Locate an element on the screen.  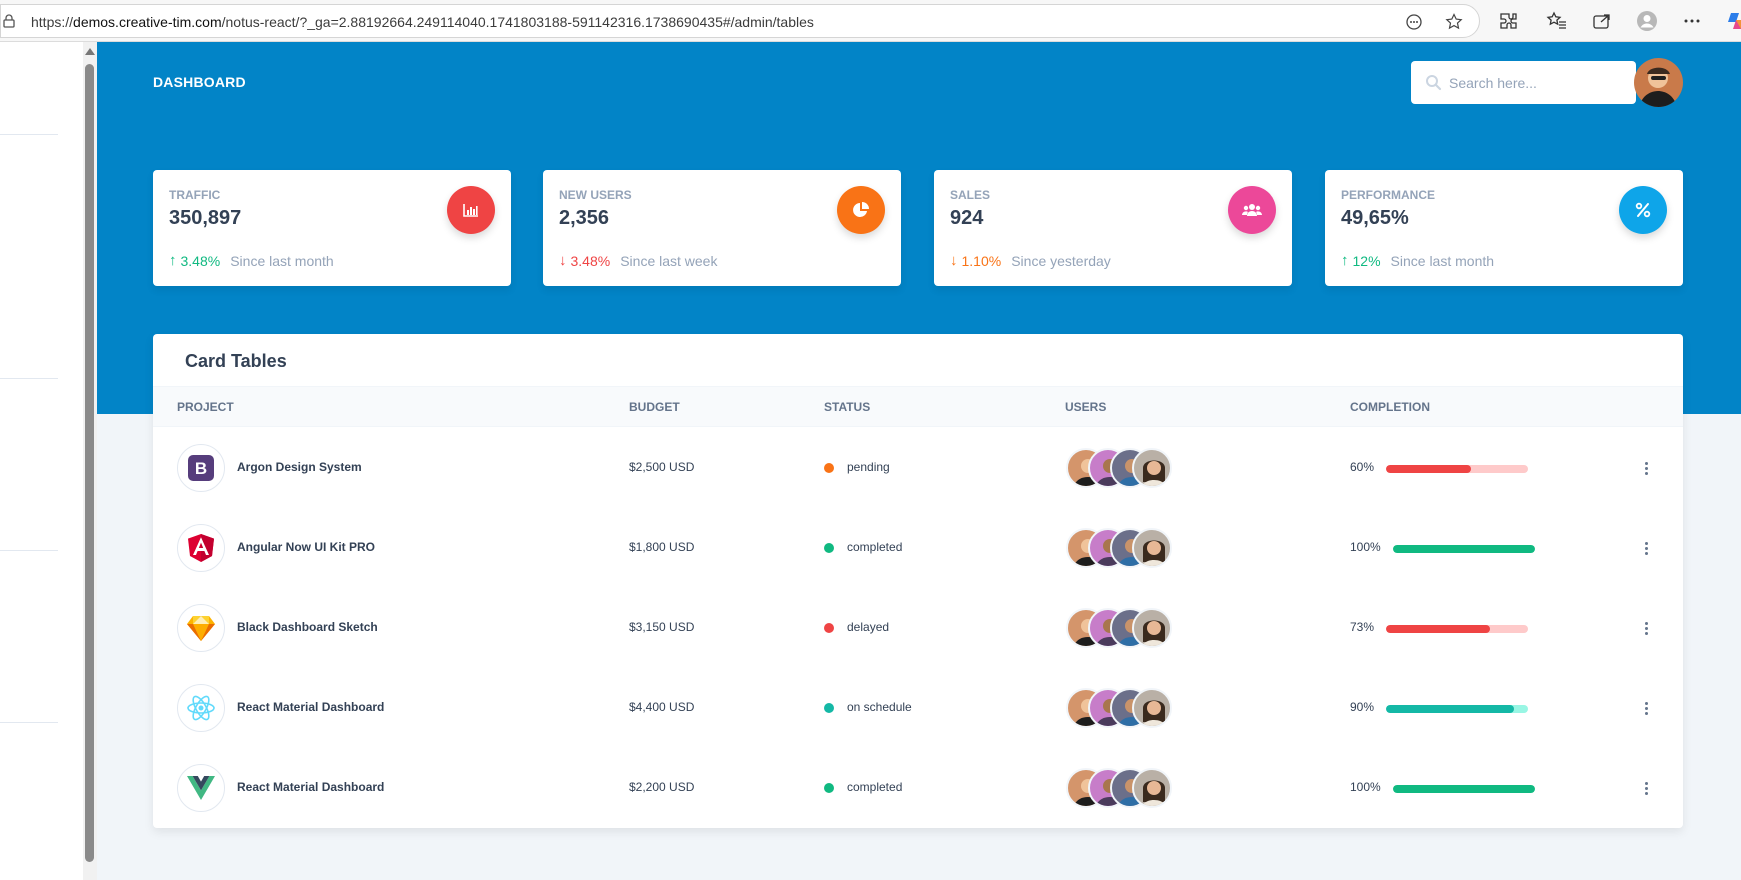
scroll-up-arrow-icon is located at coordinates (90, 51).